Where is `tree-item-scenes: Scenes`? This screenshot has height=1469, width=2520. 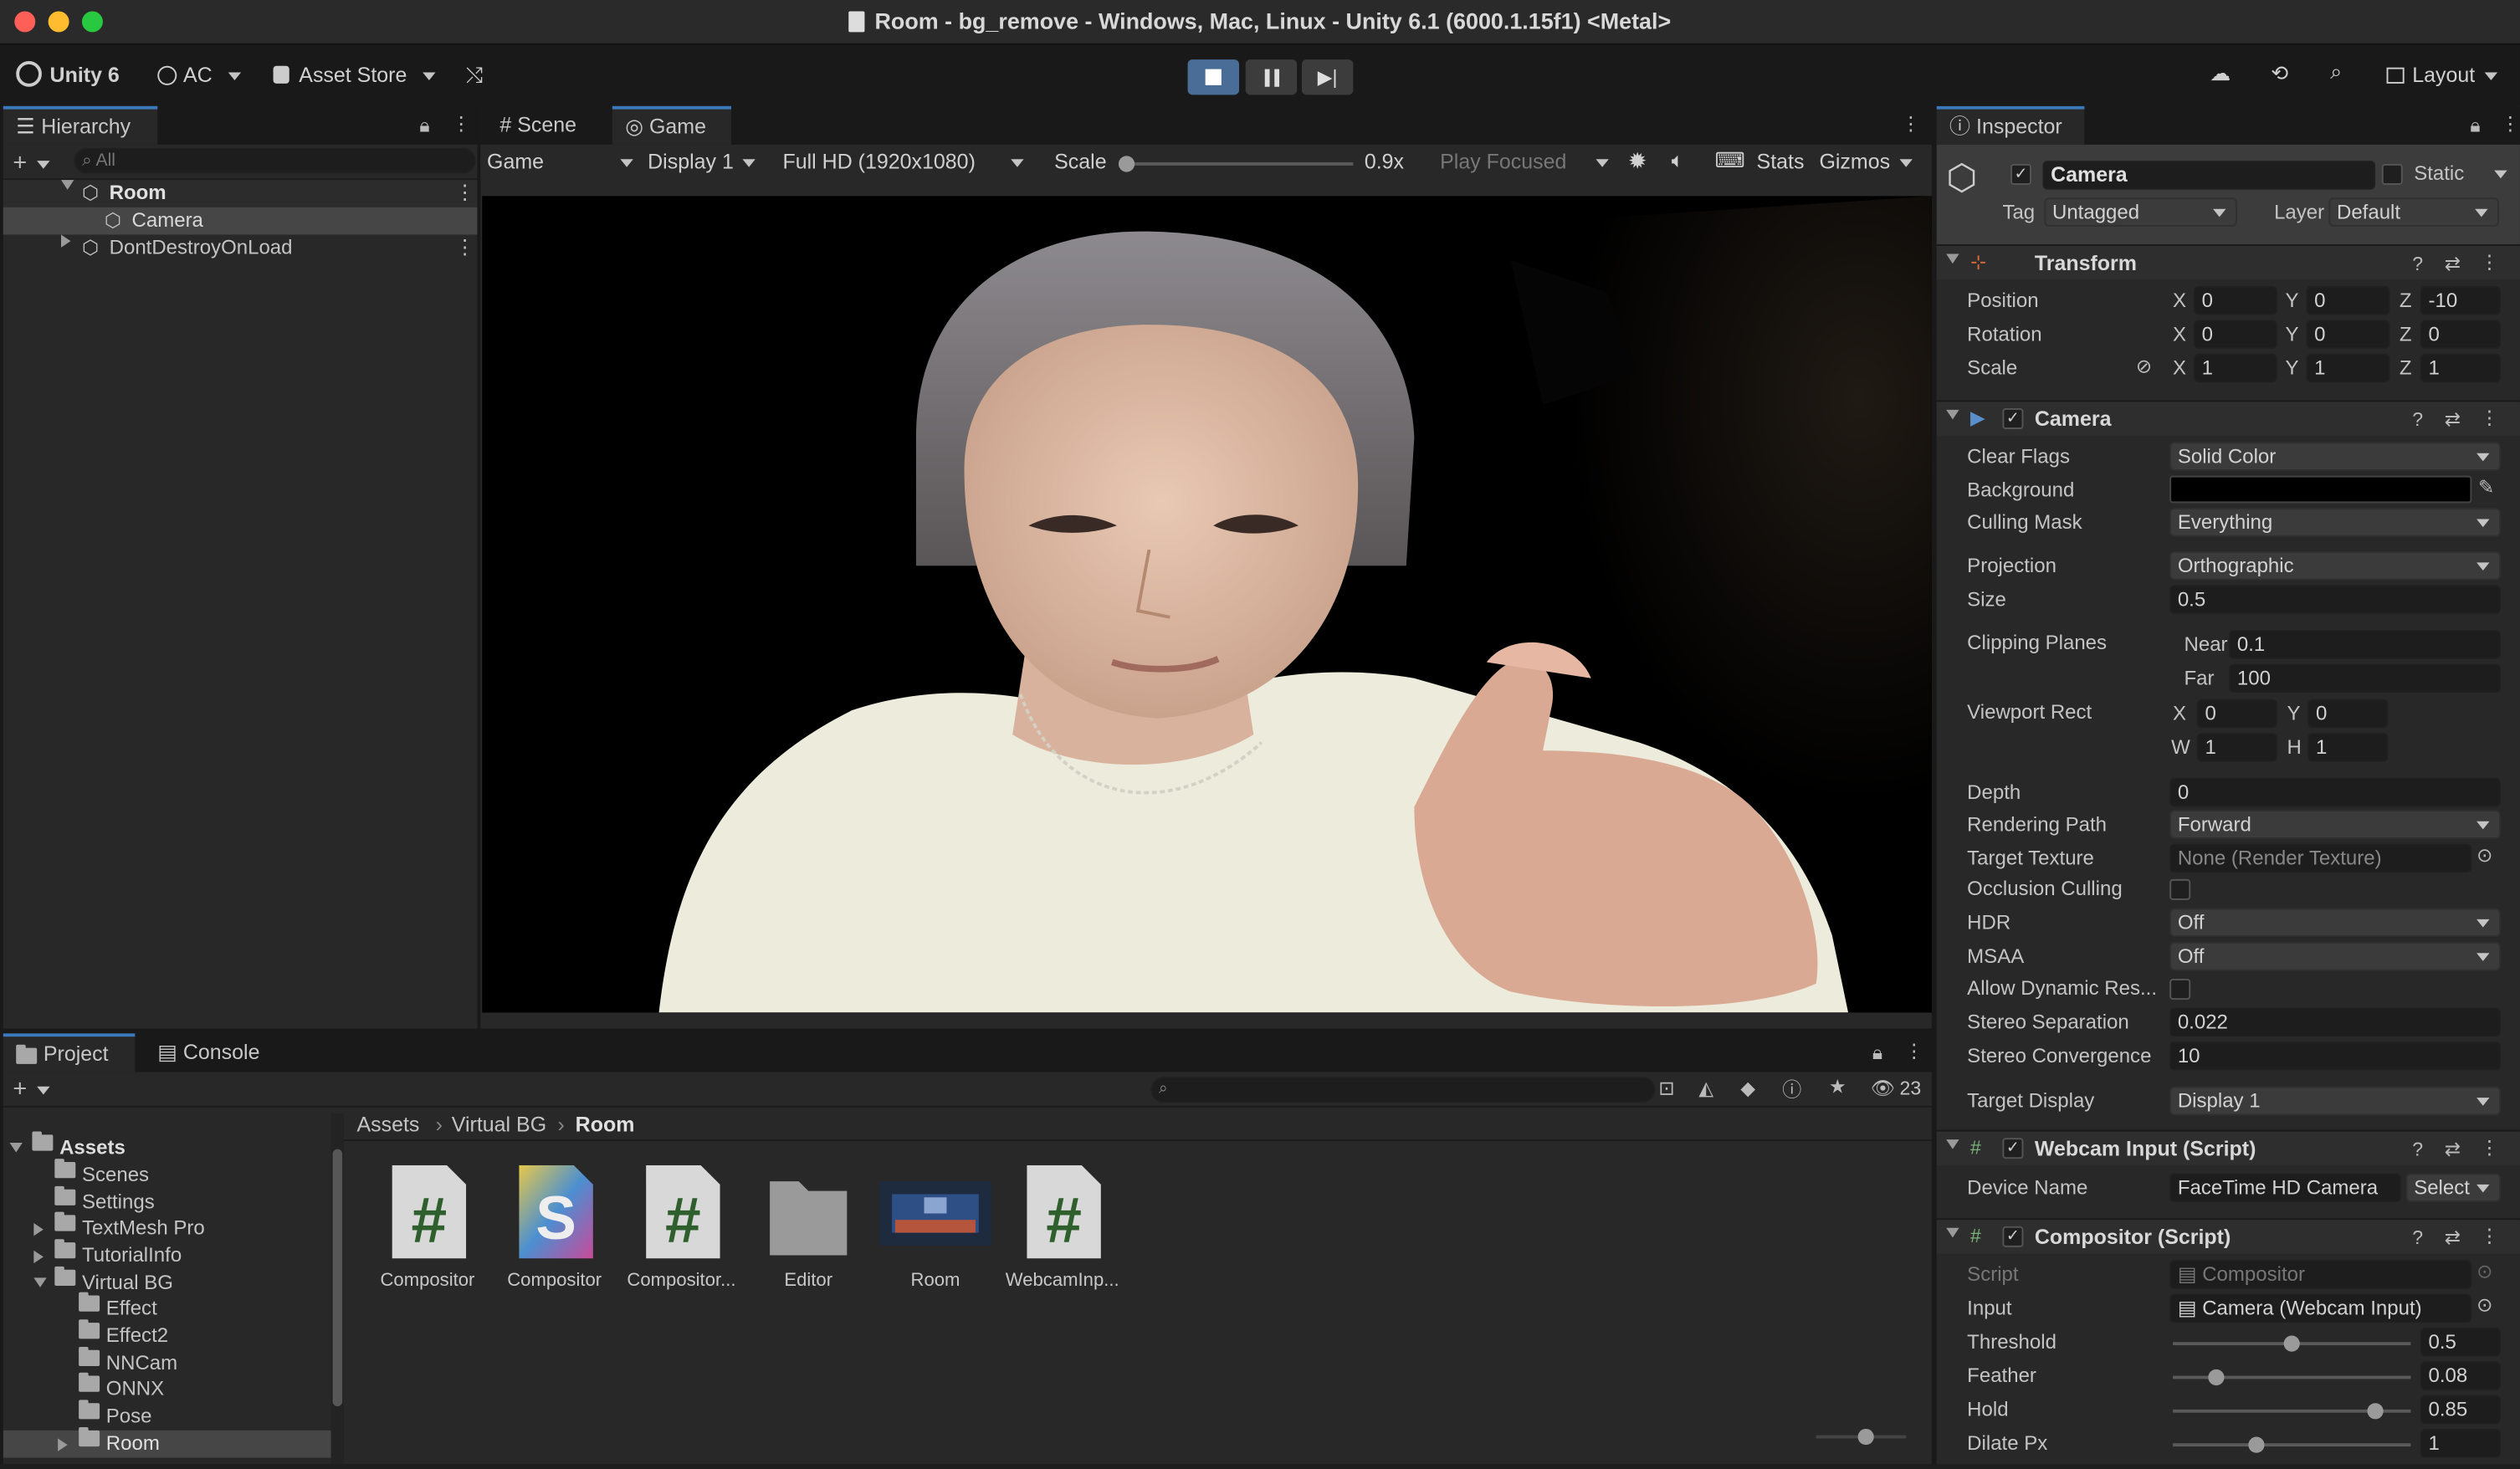 tree-item-scenes: Scenes is located at coordinates (167, 1174).